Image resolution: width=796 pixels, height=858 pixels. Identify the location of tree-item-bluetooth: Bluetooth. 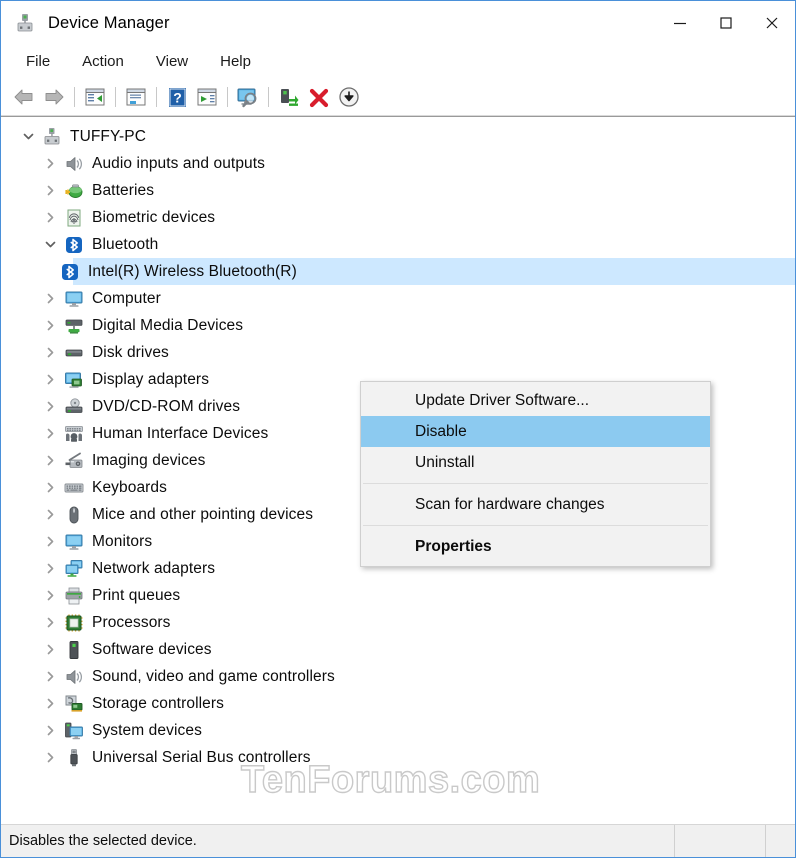
(398, 244).